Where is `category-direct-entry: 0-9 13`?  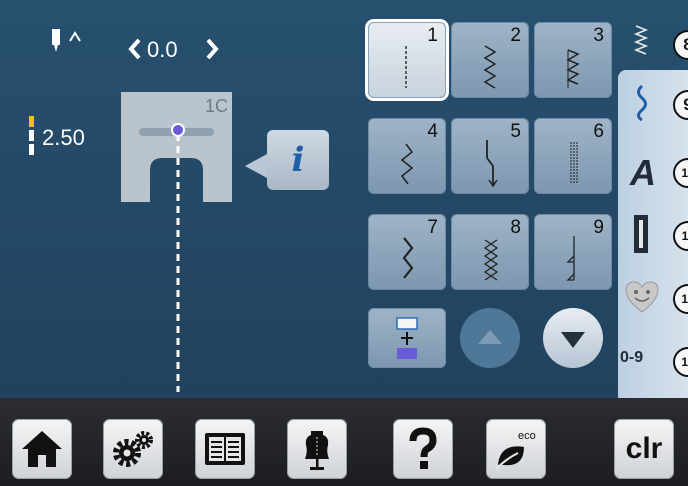
category-direct-entry: 0-9 13 is located at coordinates (653, 360).